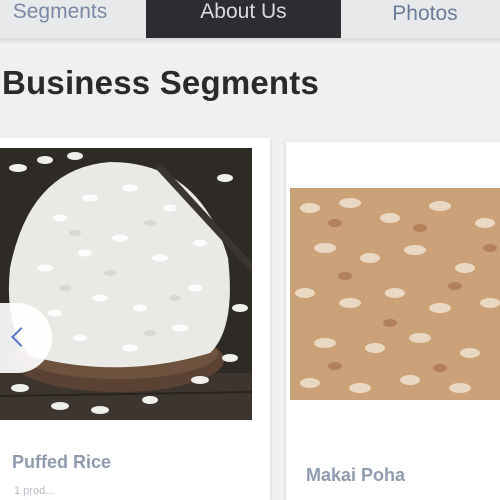 This screenshot has width=500, height=500. I want to click on chevron-left-icon, so click(21, 337).